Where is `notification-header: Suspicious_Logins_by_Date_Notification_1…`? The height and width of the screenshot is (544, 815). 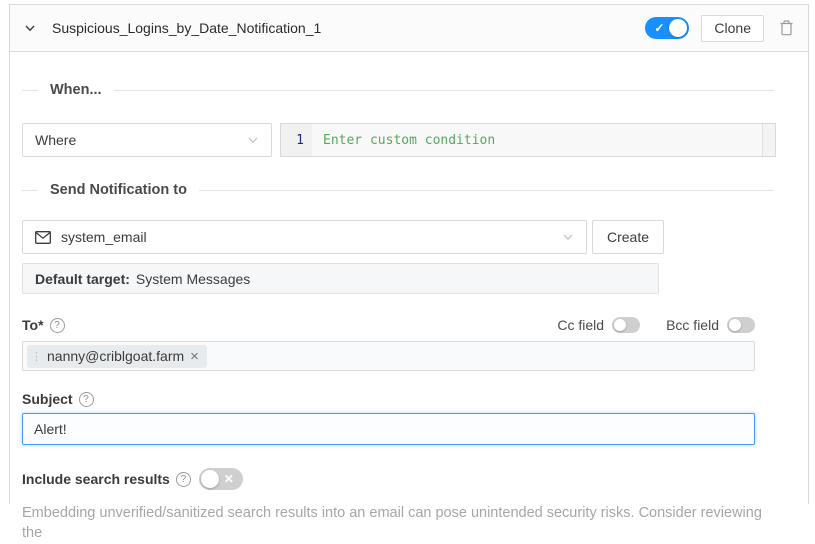 notification-header: Suspicious_Logins_by_Date_Notification_1… is located at coordinates (409, 28).